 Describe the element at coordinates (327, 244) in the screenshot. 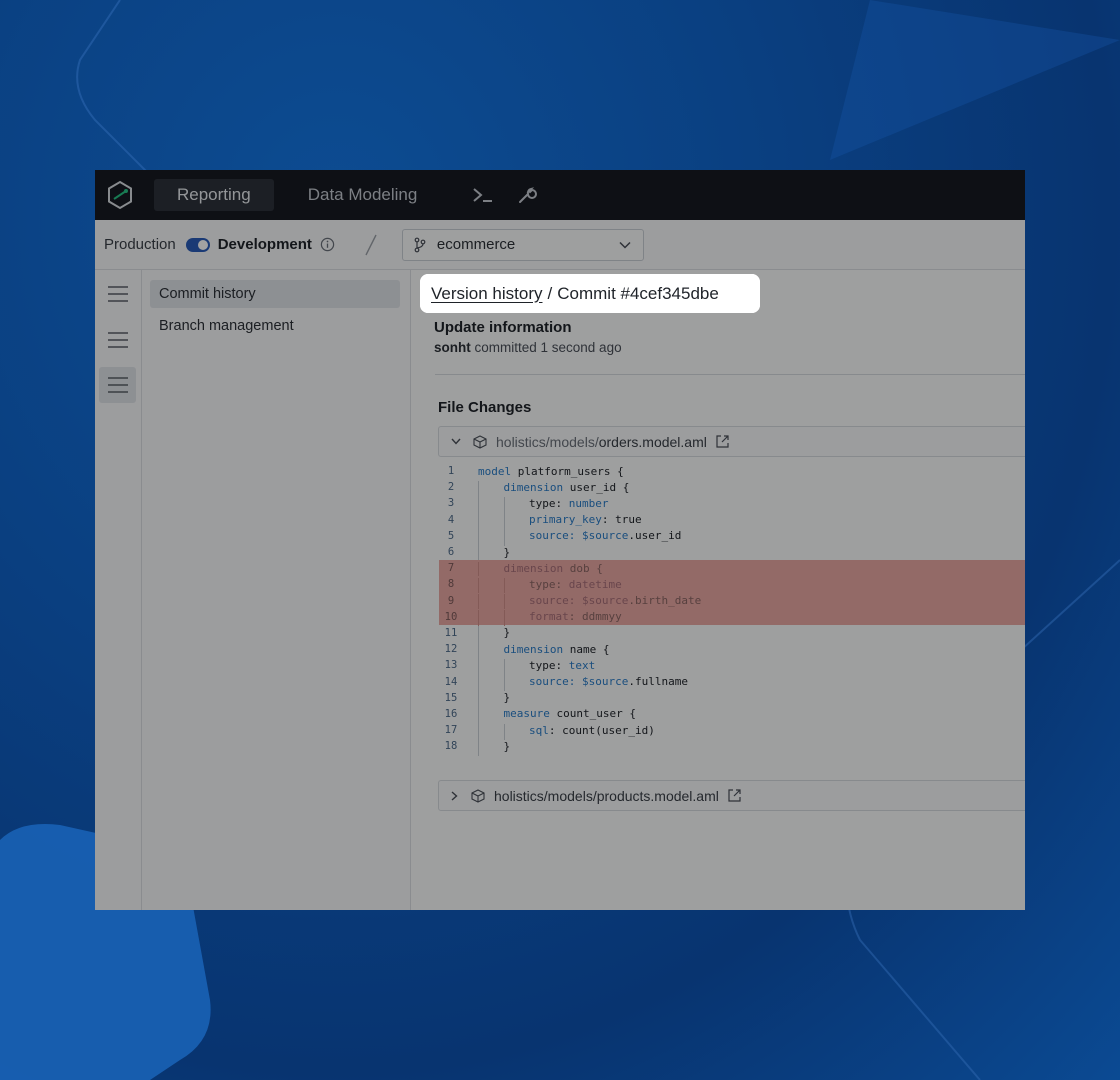

I see `info-icon` at that location.